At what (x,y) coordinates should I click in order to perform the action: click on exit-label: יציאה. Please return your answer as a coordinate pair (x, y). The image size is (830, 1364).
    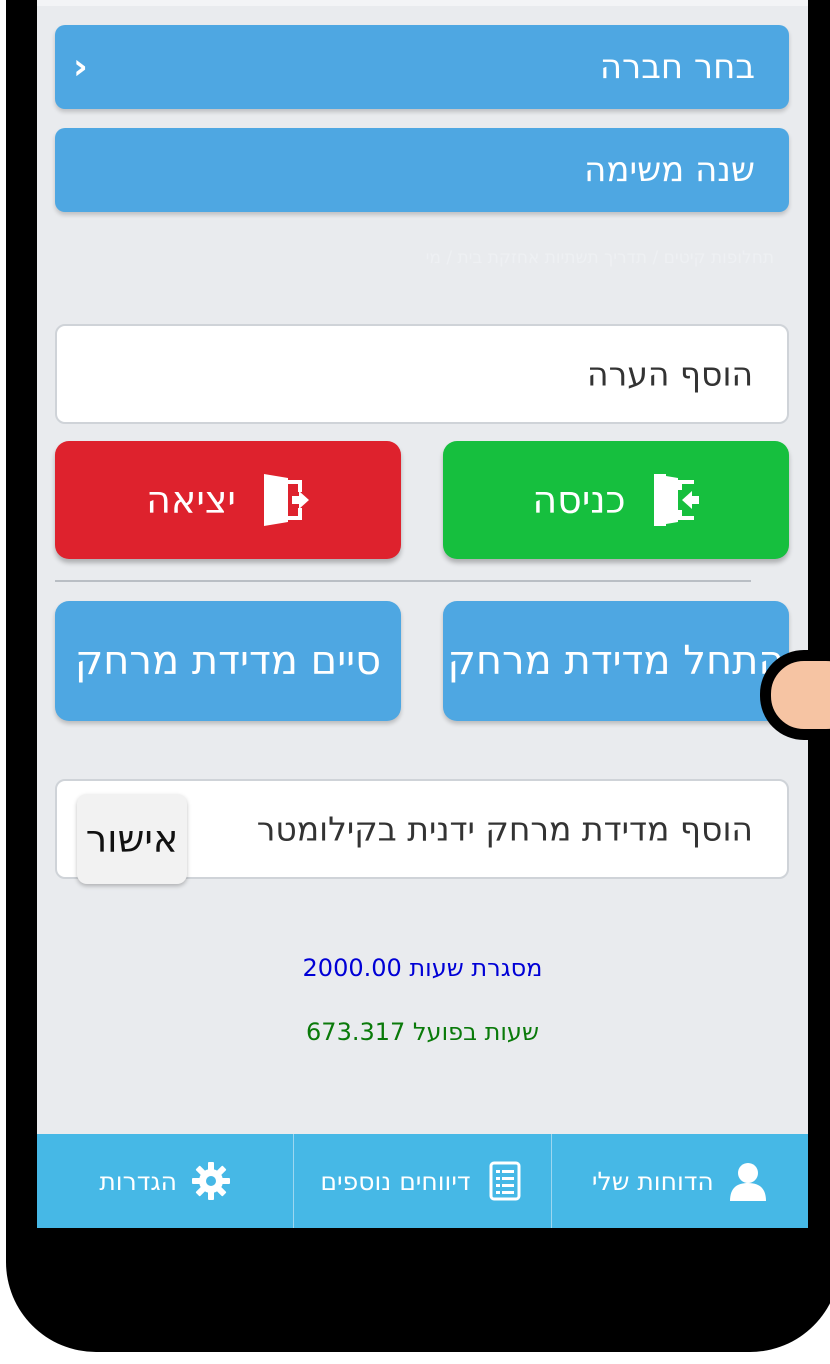
    Looking at the image, I should click on (191, 500).